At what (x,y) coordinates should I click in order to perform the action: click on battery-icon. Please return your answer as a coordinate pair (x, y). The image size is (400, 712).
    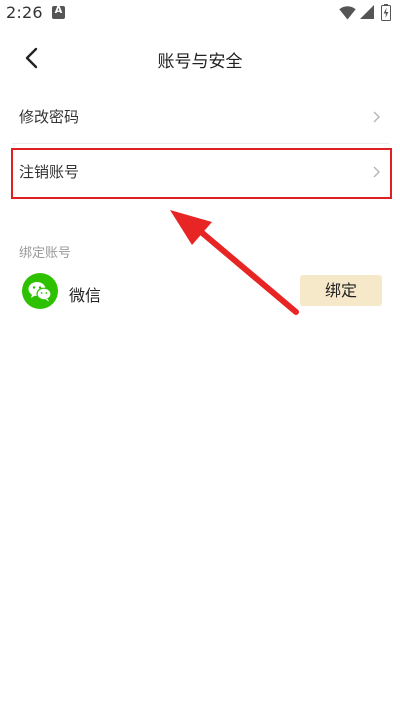
    Looking at the image, I should click on (386, 12).